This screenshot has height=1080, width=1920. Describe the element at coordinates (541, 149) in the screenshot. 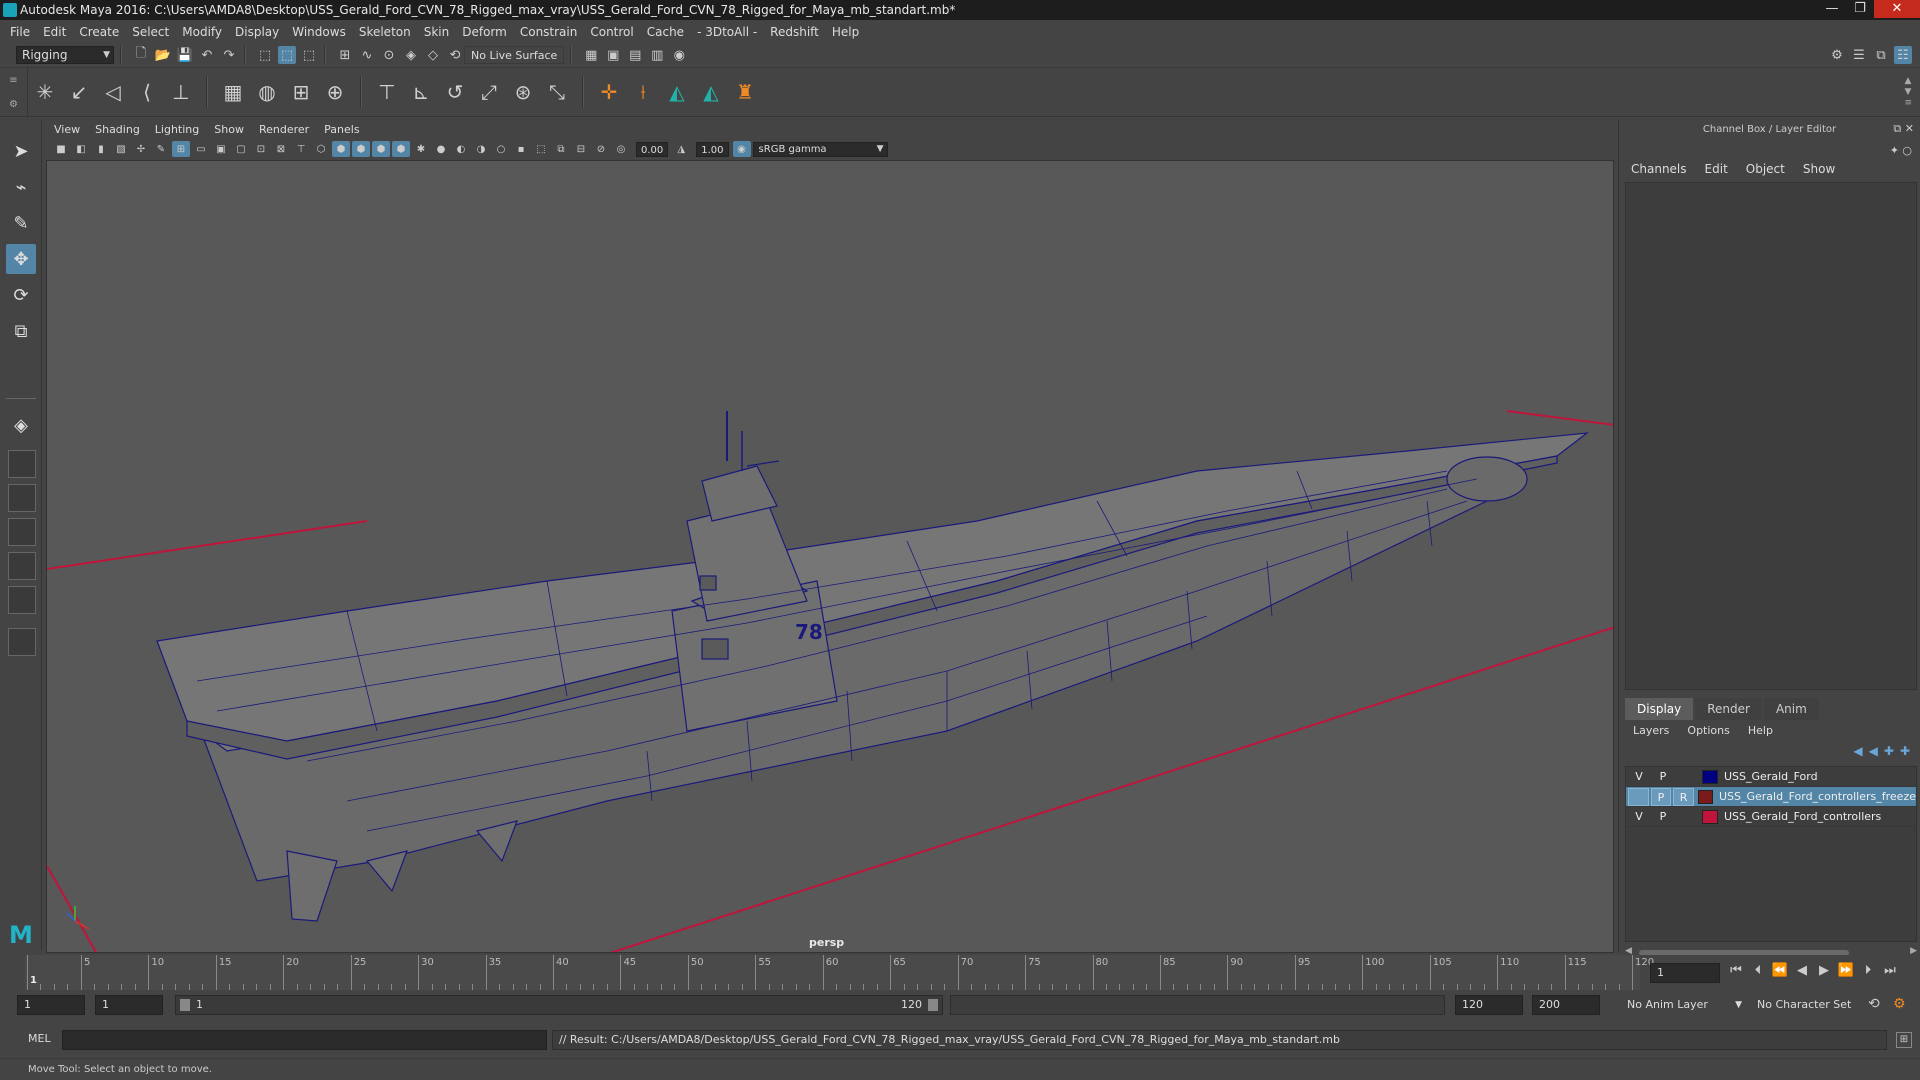

I see `xray-icon: ⬚` at that location.